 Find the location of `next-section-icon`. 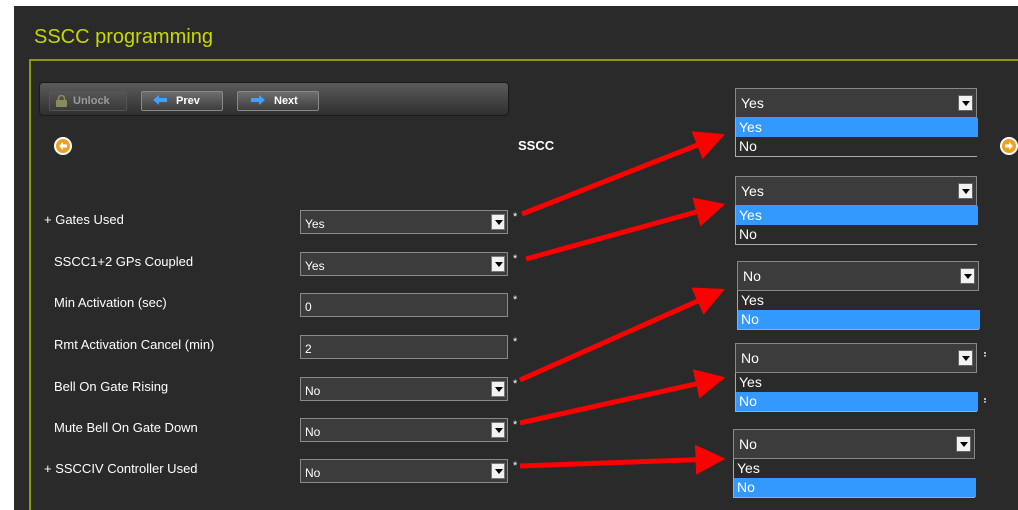

next-section-icon is located at coordinates (1009, 146).